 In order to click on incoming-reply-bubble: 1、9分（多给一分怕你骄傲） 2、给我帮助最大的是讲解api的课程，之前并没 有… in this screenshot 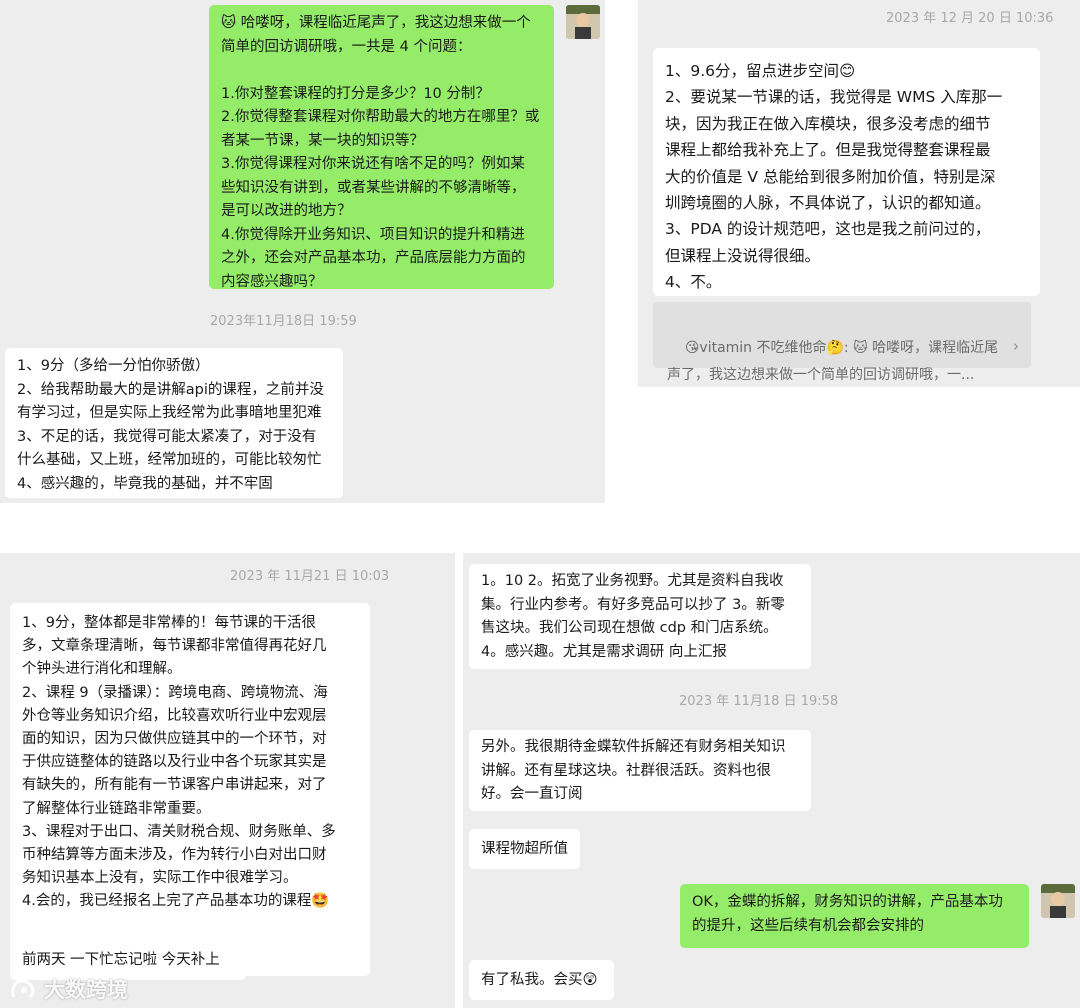, I will do `click(174, 423)`.